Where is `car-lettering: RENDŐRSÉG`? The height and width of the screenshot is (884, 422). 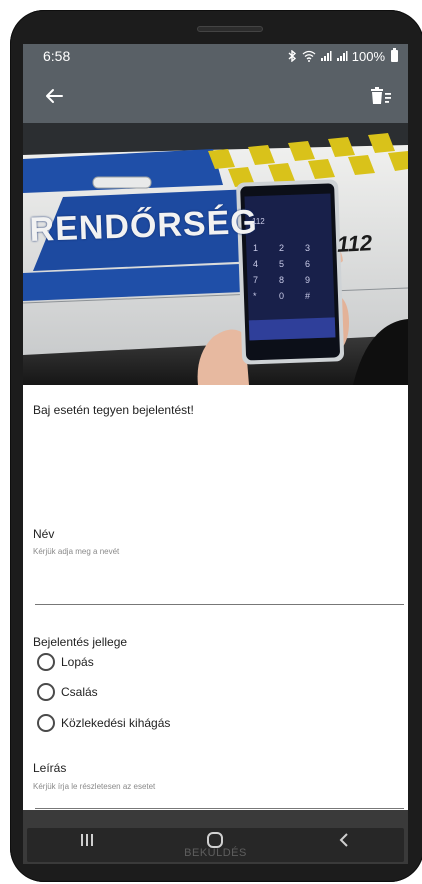 car-lettering: RENDŐRSÉG is located at coordinates (144, 226).